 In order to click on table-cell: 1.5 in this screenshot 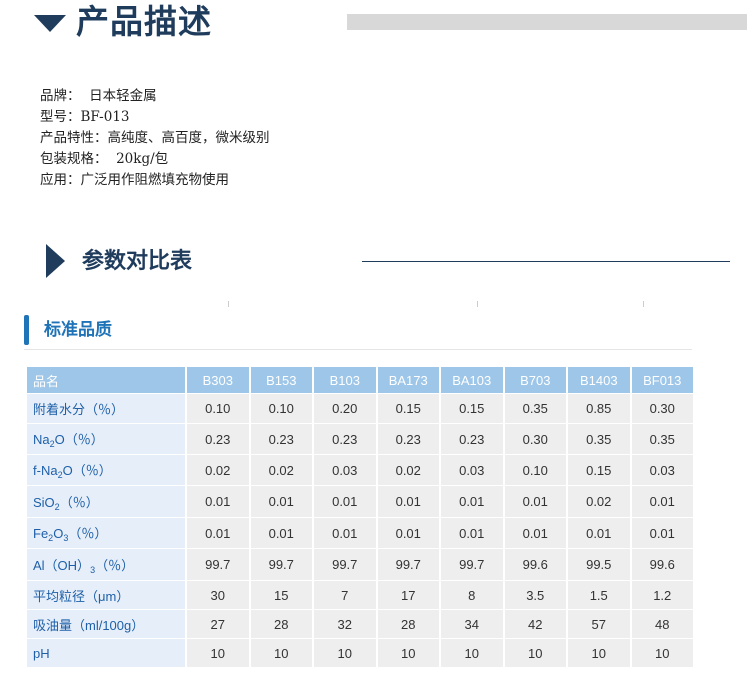, I will do `click(599, 595)`.